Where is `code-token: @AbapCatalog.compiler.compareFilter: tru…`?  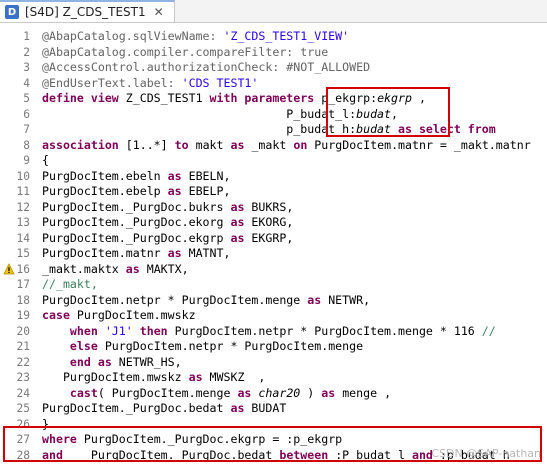 code-token: @AbapCatalog.compiler.compareFilter: tru… is located at coordinates (185, 51).